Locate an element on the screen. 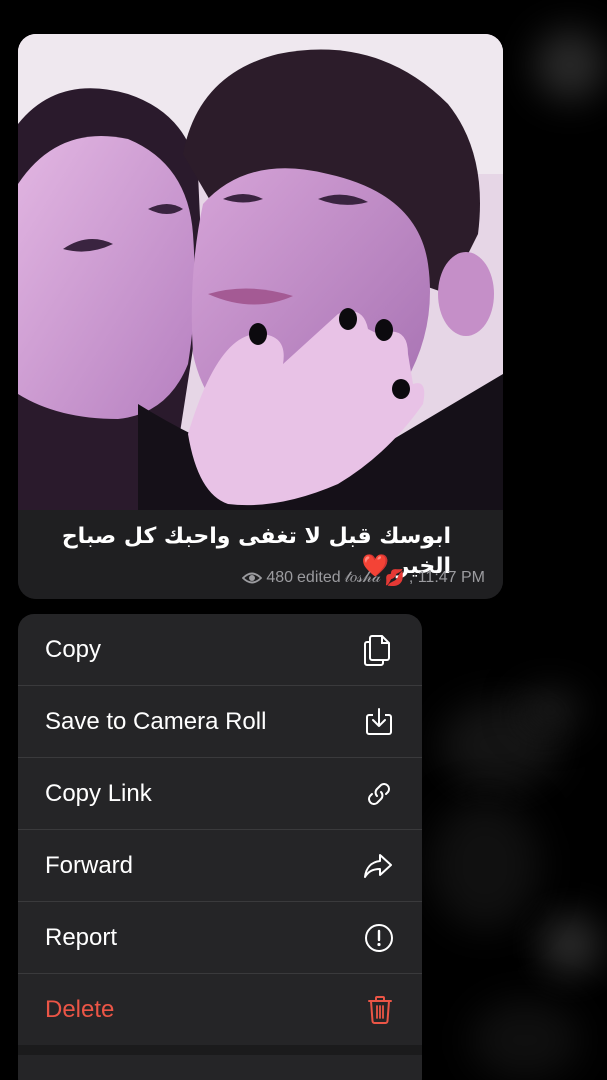 This screenshot has height=1080, width=607. lips-emoji: 💋 is located at coordinates (394, 578).